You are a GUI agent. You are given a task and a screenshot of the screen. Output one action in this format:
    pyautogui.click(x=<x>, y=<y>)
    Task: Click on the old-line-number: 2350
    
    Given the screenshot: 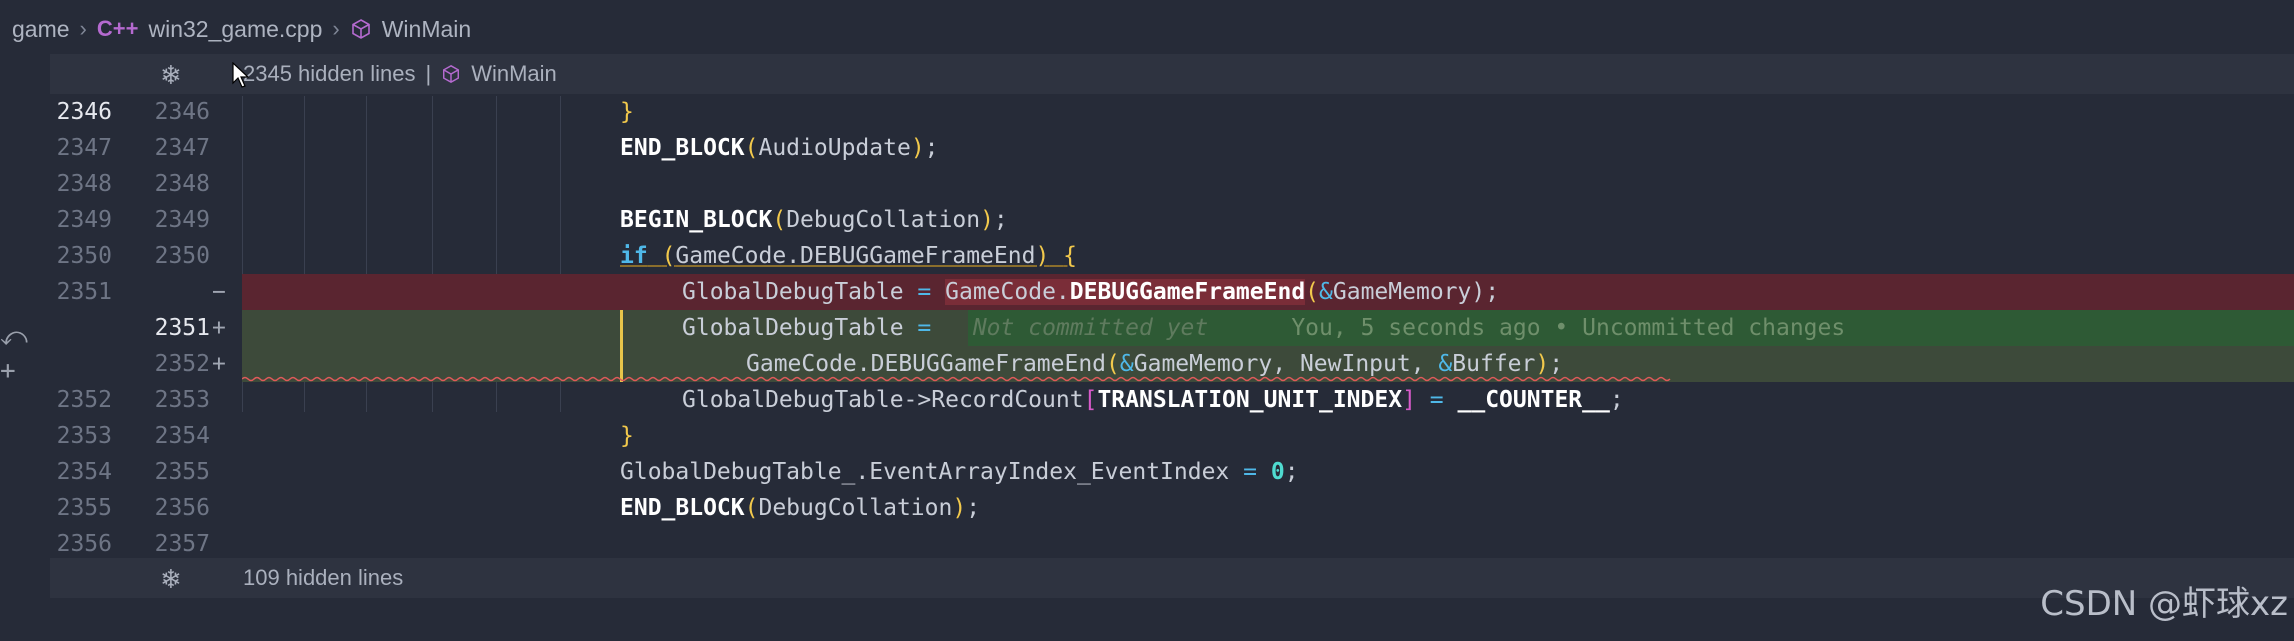 What is the action you would take?
    pyautogui.click(x=84, y=256)
    